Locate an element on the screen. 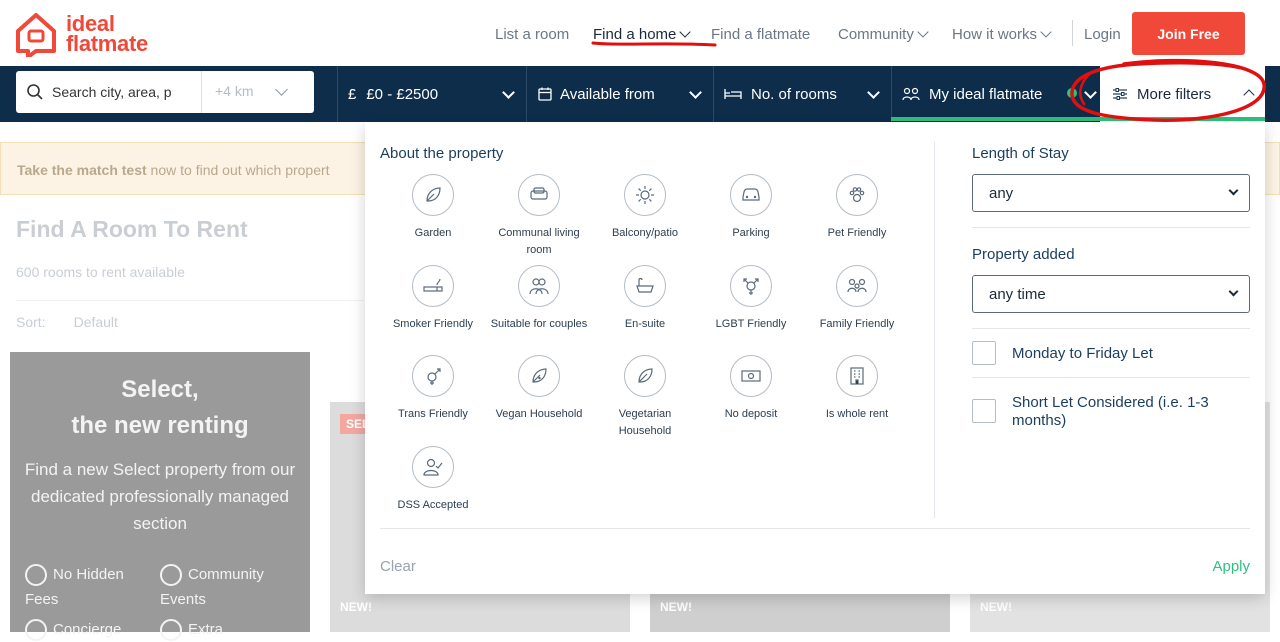 Image resolution: width=1280 pixels, height=642 pixels. price-filter: £ £0 - £2500 is located at coordinates (431, 94).